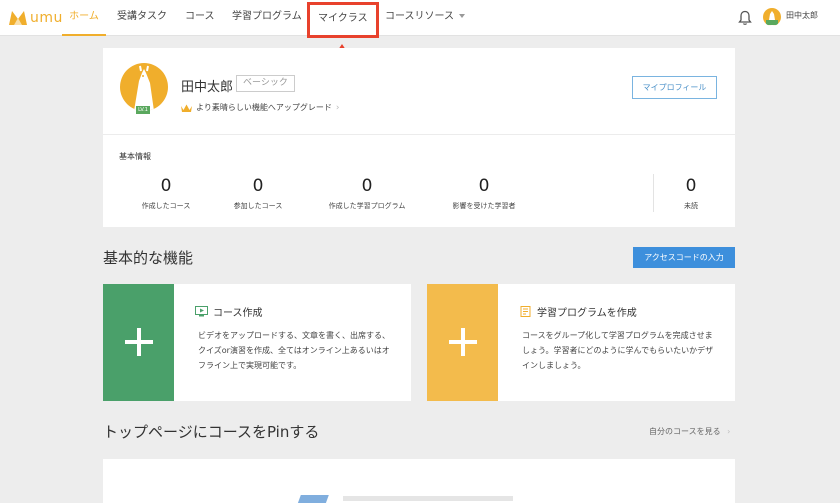  I want to click on stat-influenced-learners: 0 影響を受けた学習者, so click(484, 193).